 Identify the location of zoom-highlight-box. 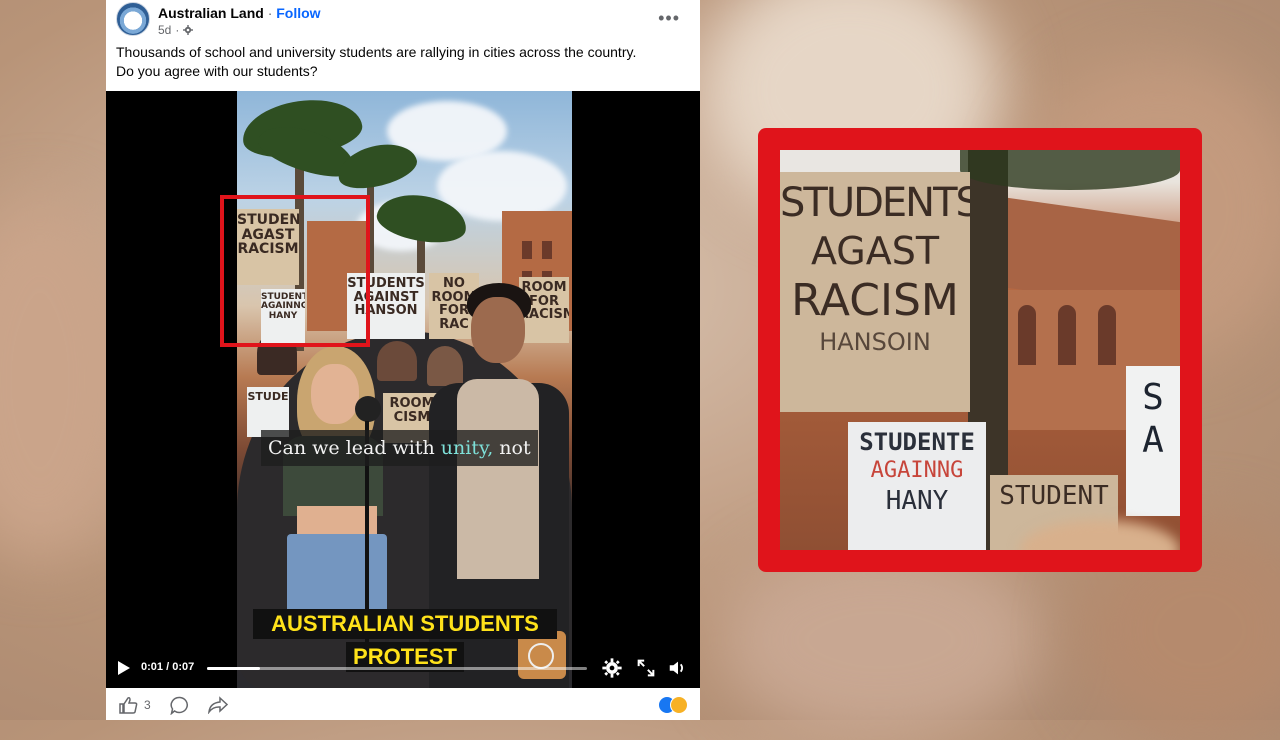
(295, 271).